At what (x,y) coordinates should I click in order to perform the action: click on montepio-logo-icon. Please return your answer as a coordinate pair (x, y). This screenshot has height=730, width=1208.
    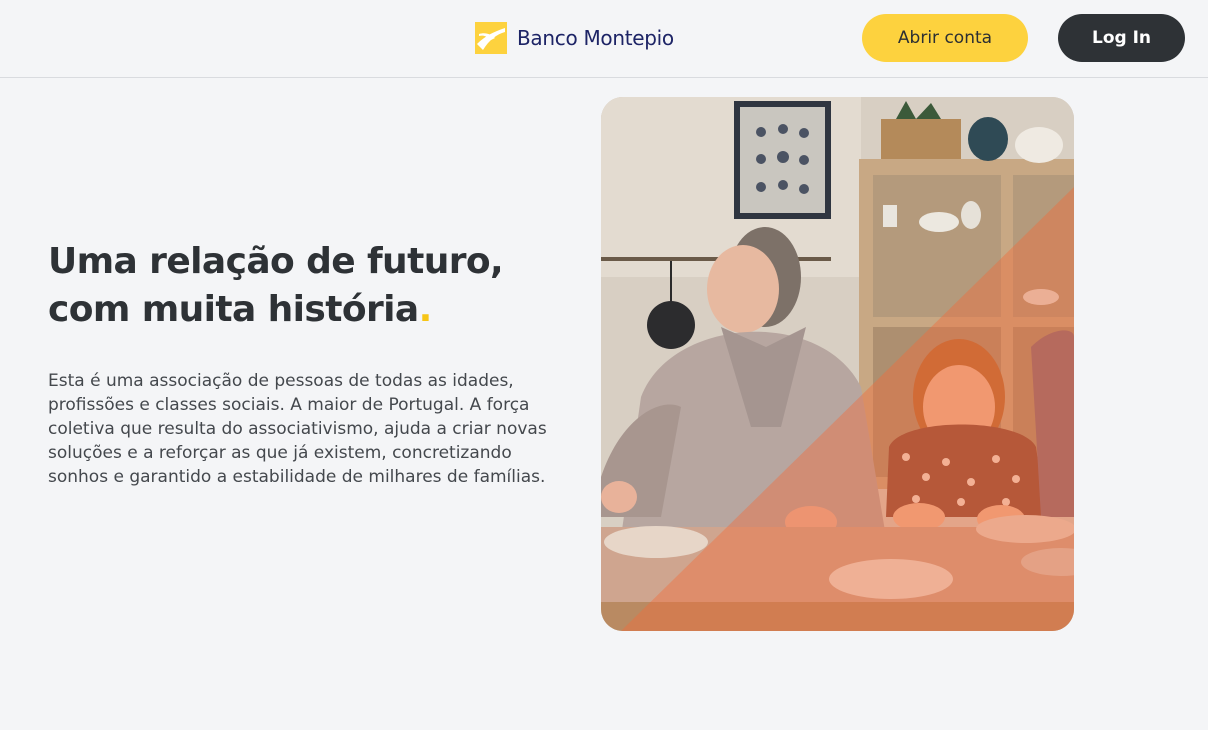
    Looking at the image, I should click on (491, 38).